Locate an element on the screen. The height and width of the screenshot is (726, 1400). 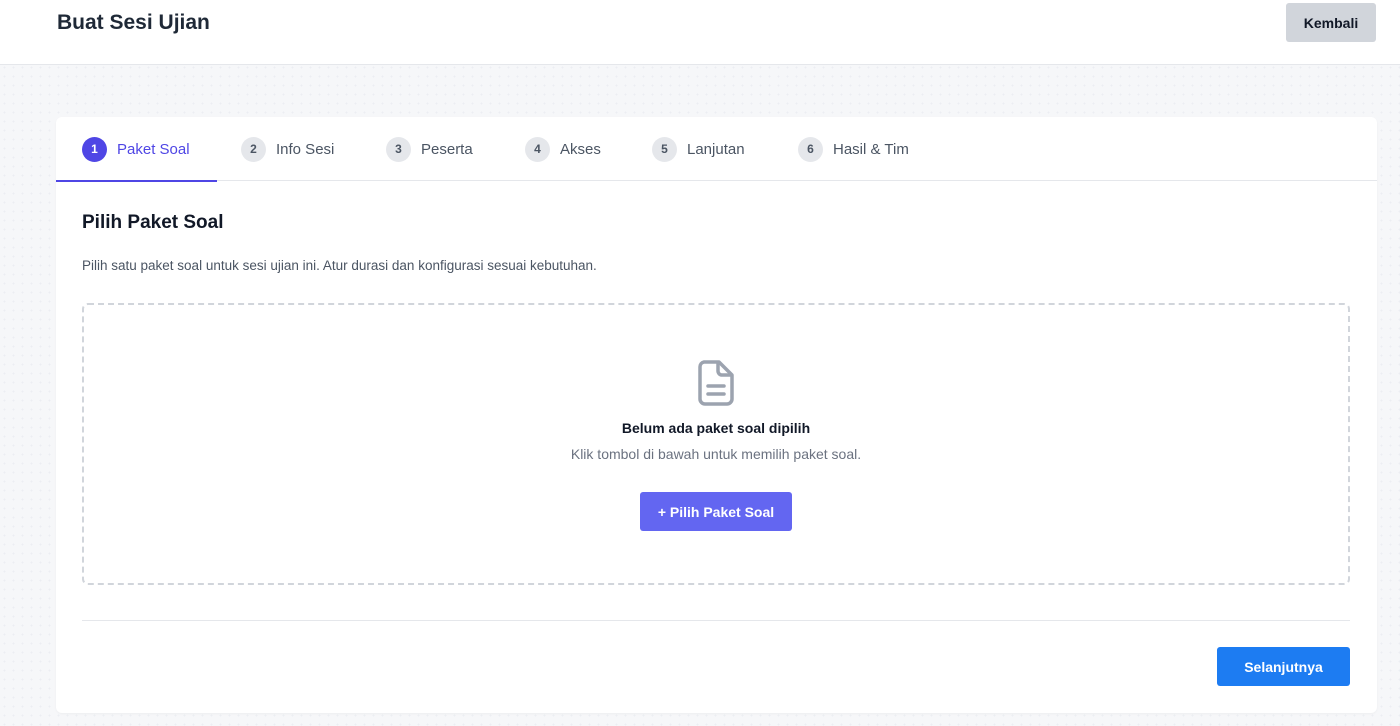
tab-peserta: 3 Peserta is located at coordinates (429, 149).